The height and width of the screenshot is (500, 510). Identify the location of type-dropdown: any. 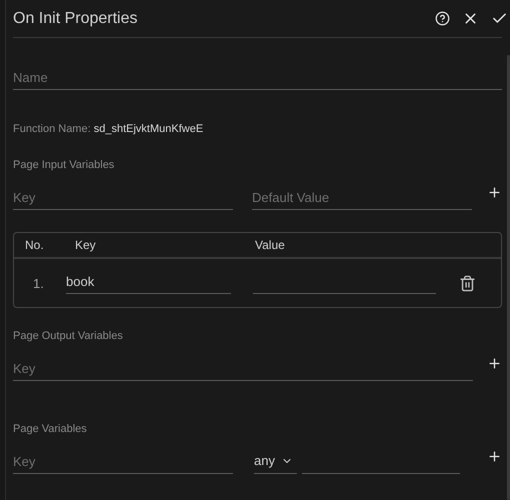
(275, 463).